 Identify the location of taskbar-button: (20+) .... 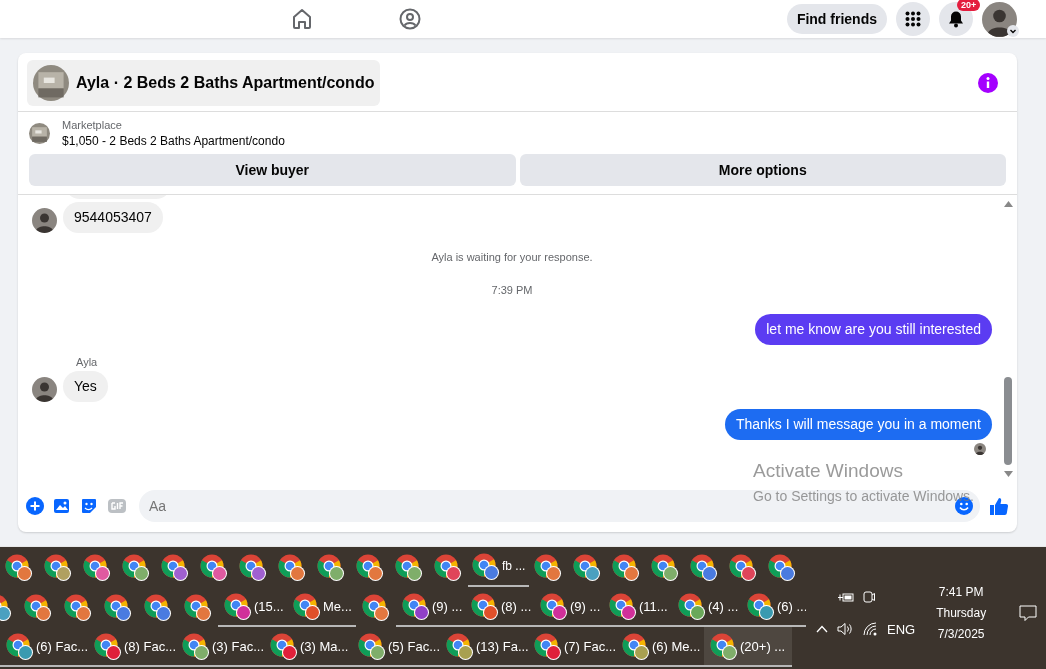
(748, 647).